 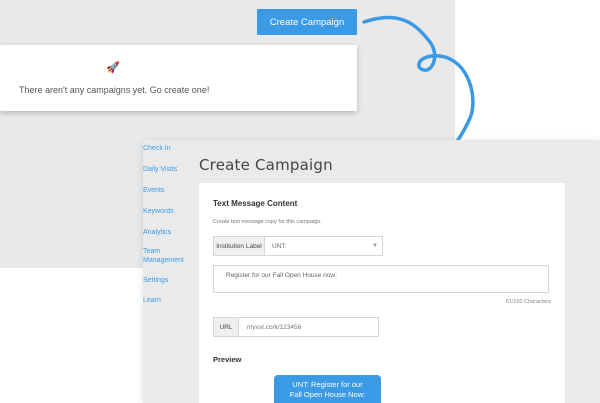 What do you see at coordinates (167, 169) in the screenshot?
I see `sidebar-item-daily-visits: Daily Visits` at bounding box center [167, 169].